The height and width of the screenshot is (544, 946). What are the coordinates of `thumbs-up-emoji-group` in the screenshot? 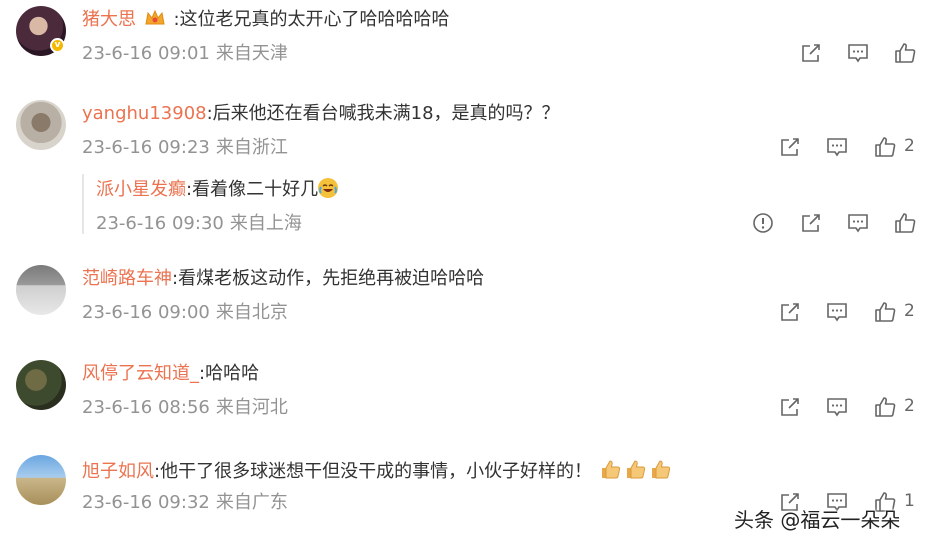 It's located at (635, 471).